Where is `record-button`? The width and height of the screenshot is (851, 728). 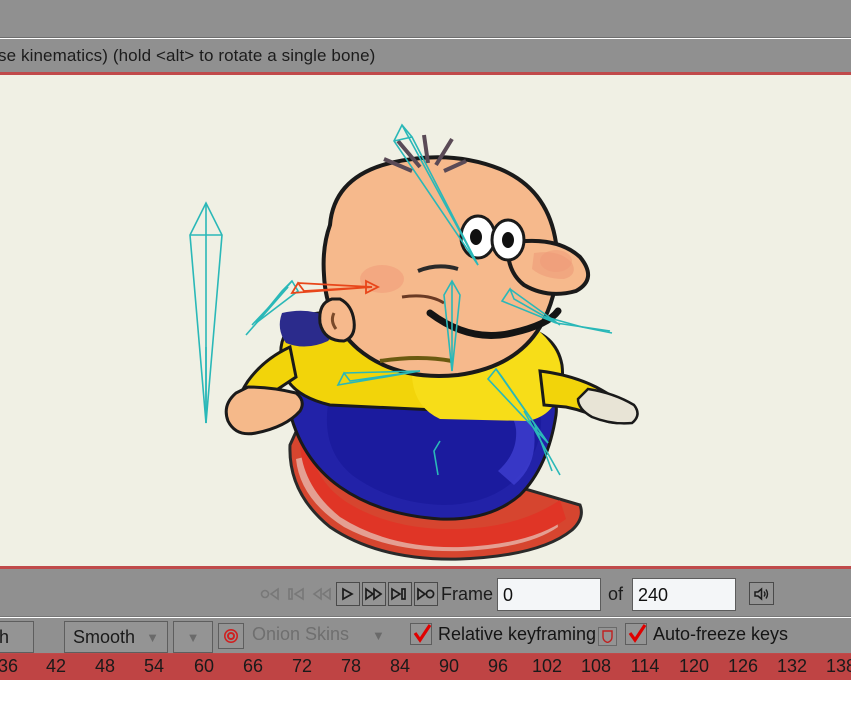 record-button is located at coordinates (231, 636).